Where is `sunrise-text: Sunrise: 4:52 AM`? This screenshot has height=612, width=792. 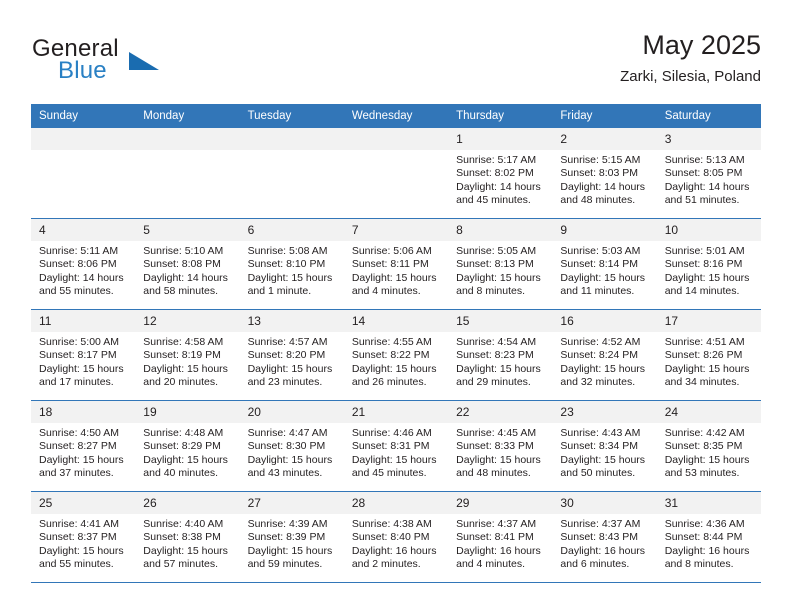
sunrise-text: Sunrise: 4:52 AM is located at coordinates (600, 342).